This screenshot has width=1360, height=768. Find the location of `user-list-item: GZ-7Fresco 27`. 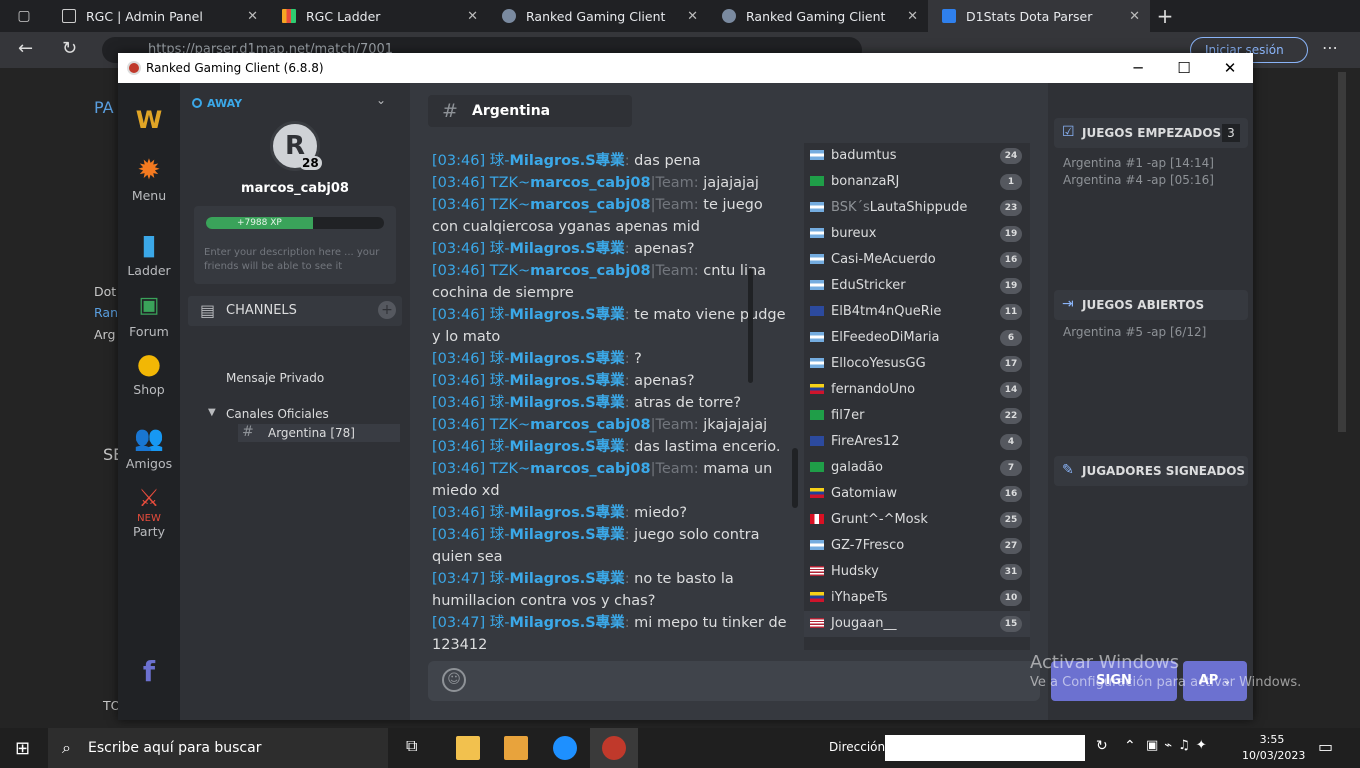

user-list-item: GZ-7Fresco 27 is located at coordinates (917, 546).